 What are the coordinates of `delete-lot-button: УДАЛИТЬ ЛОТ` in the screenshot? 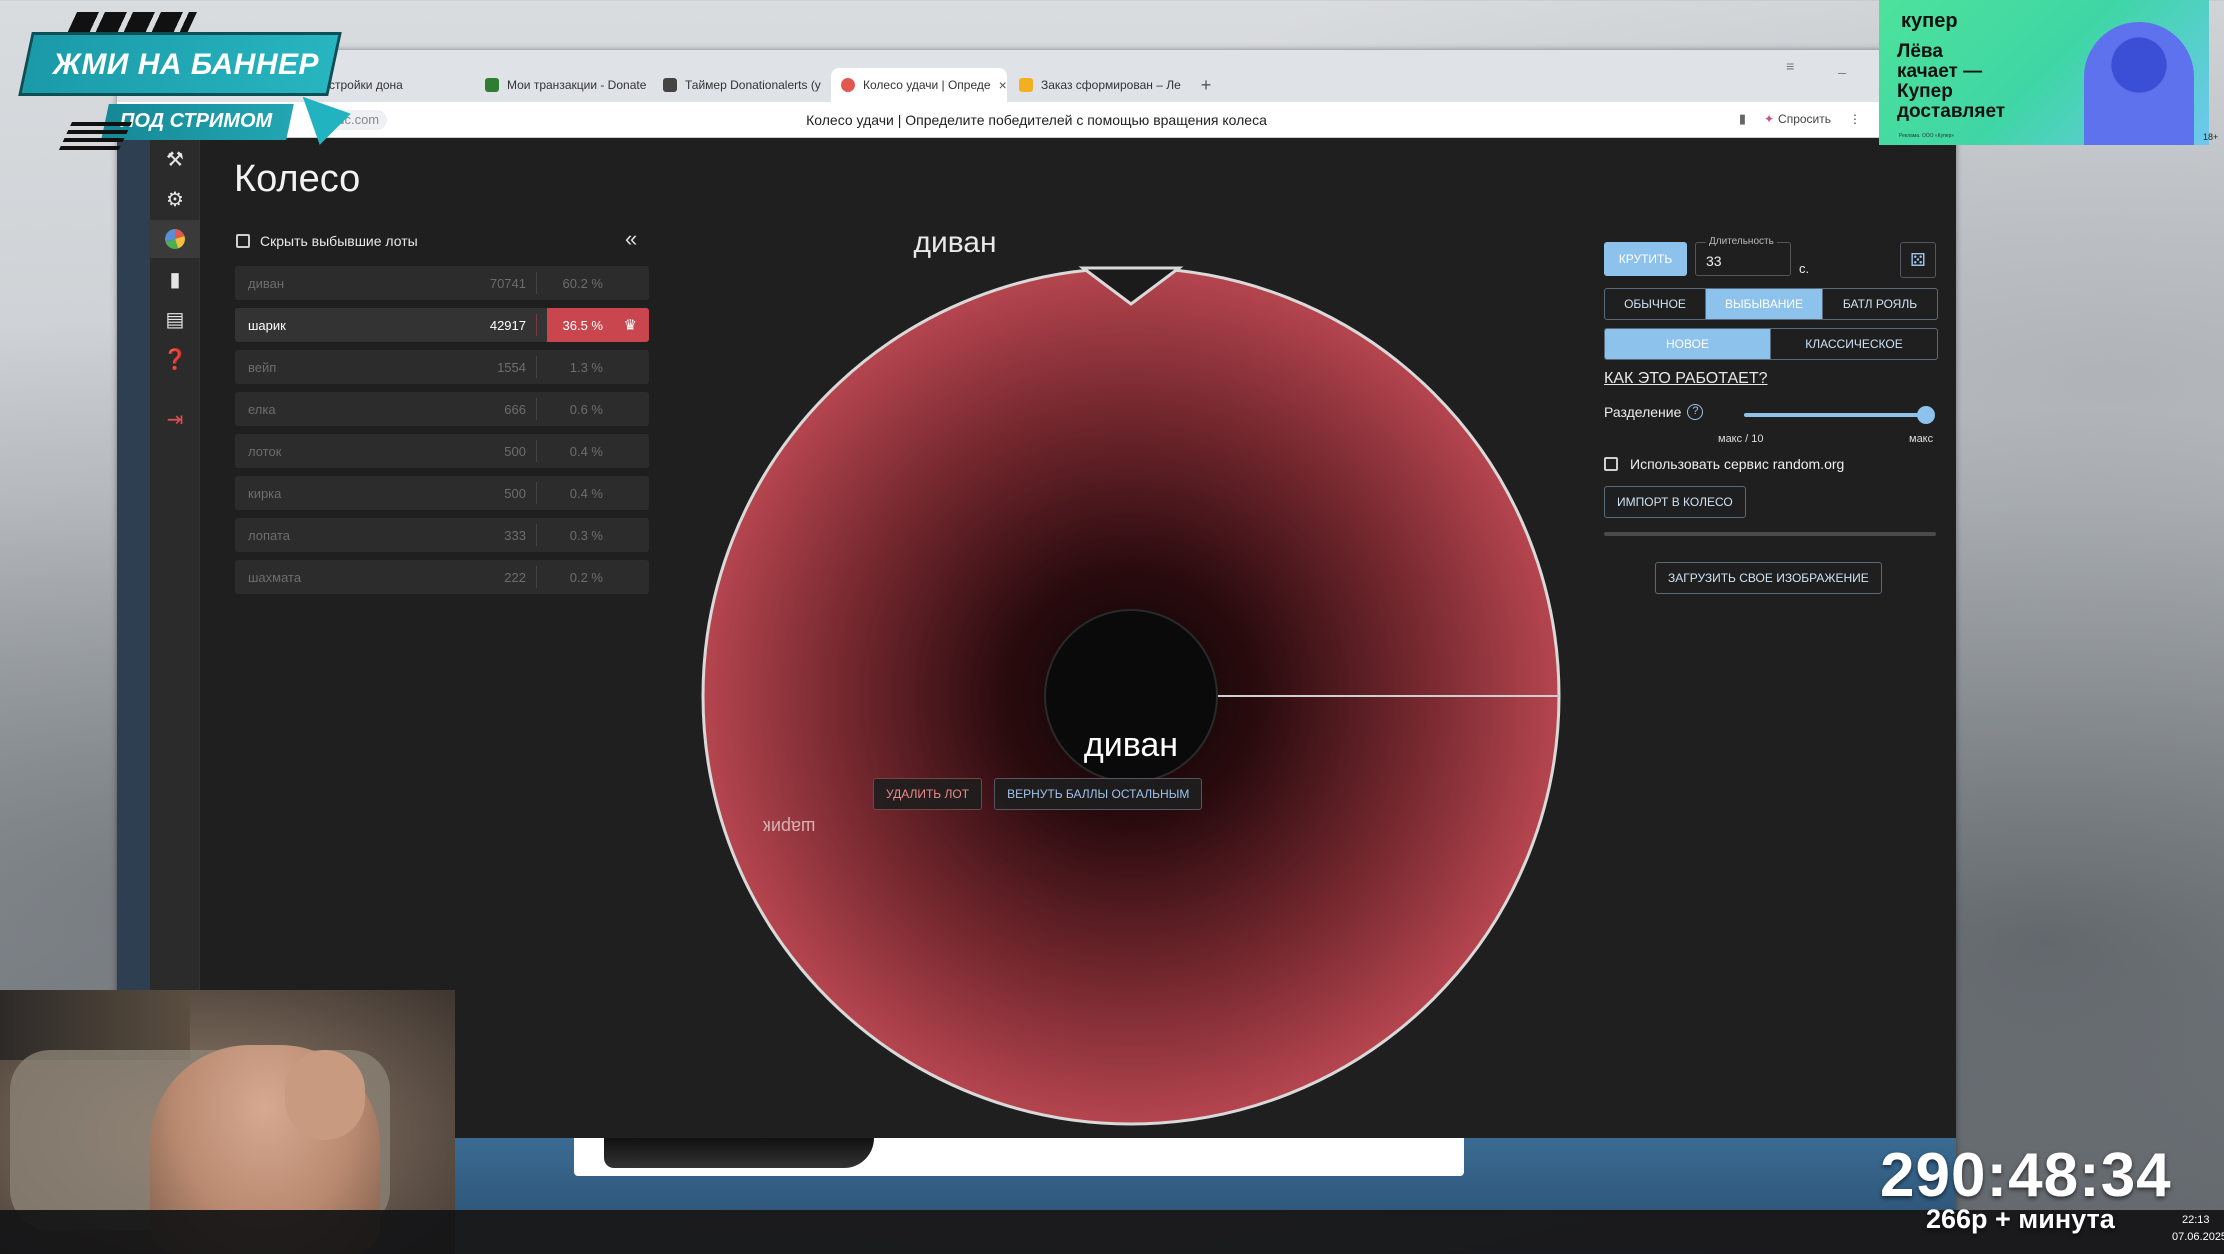 It's located at (928, 794).